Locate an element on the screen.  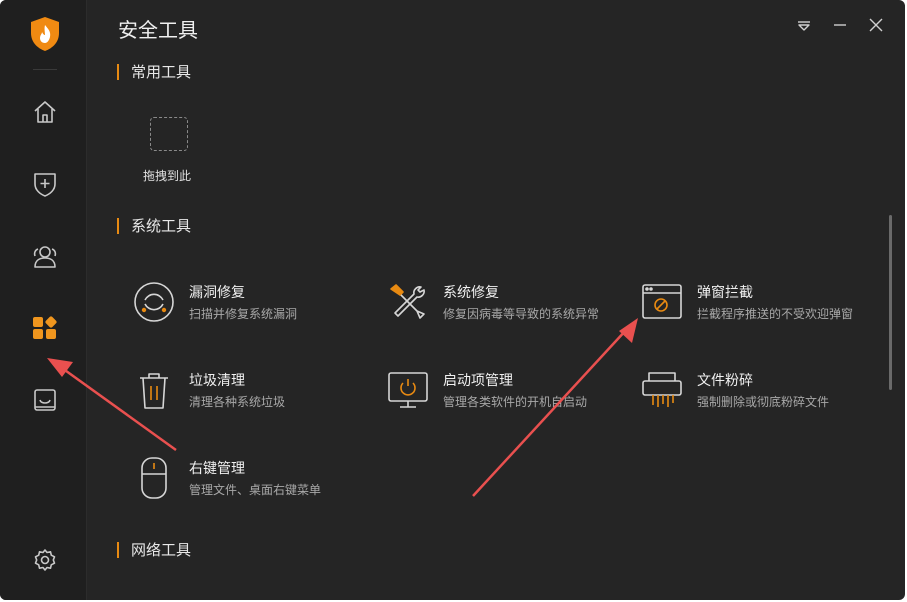
section-title-system: 系统工具 is located at coordinates (154, 226).